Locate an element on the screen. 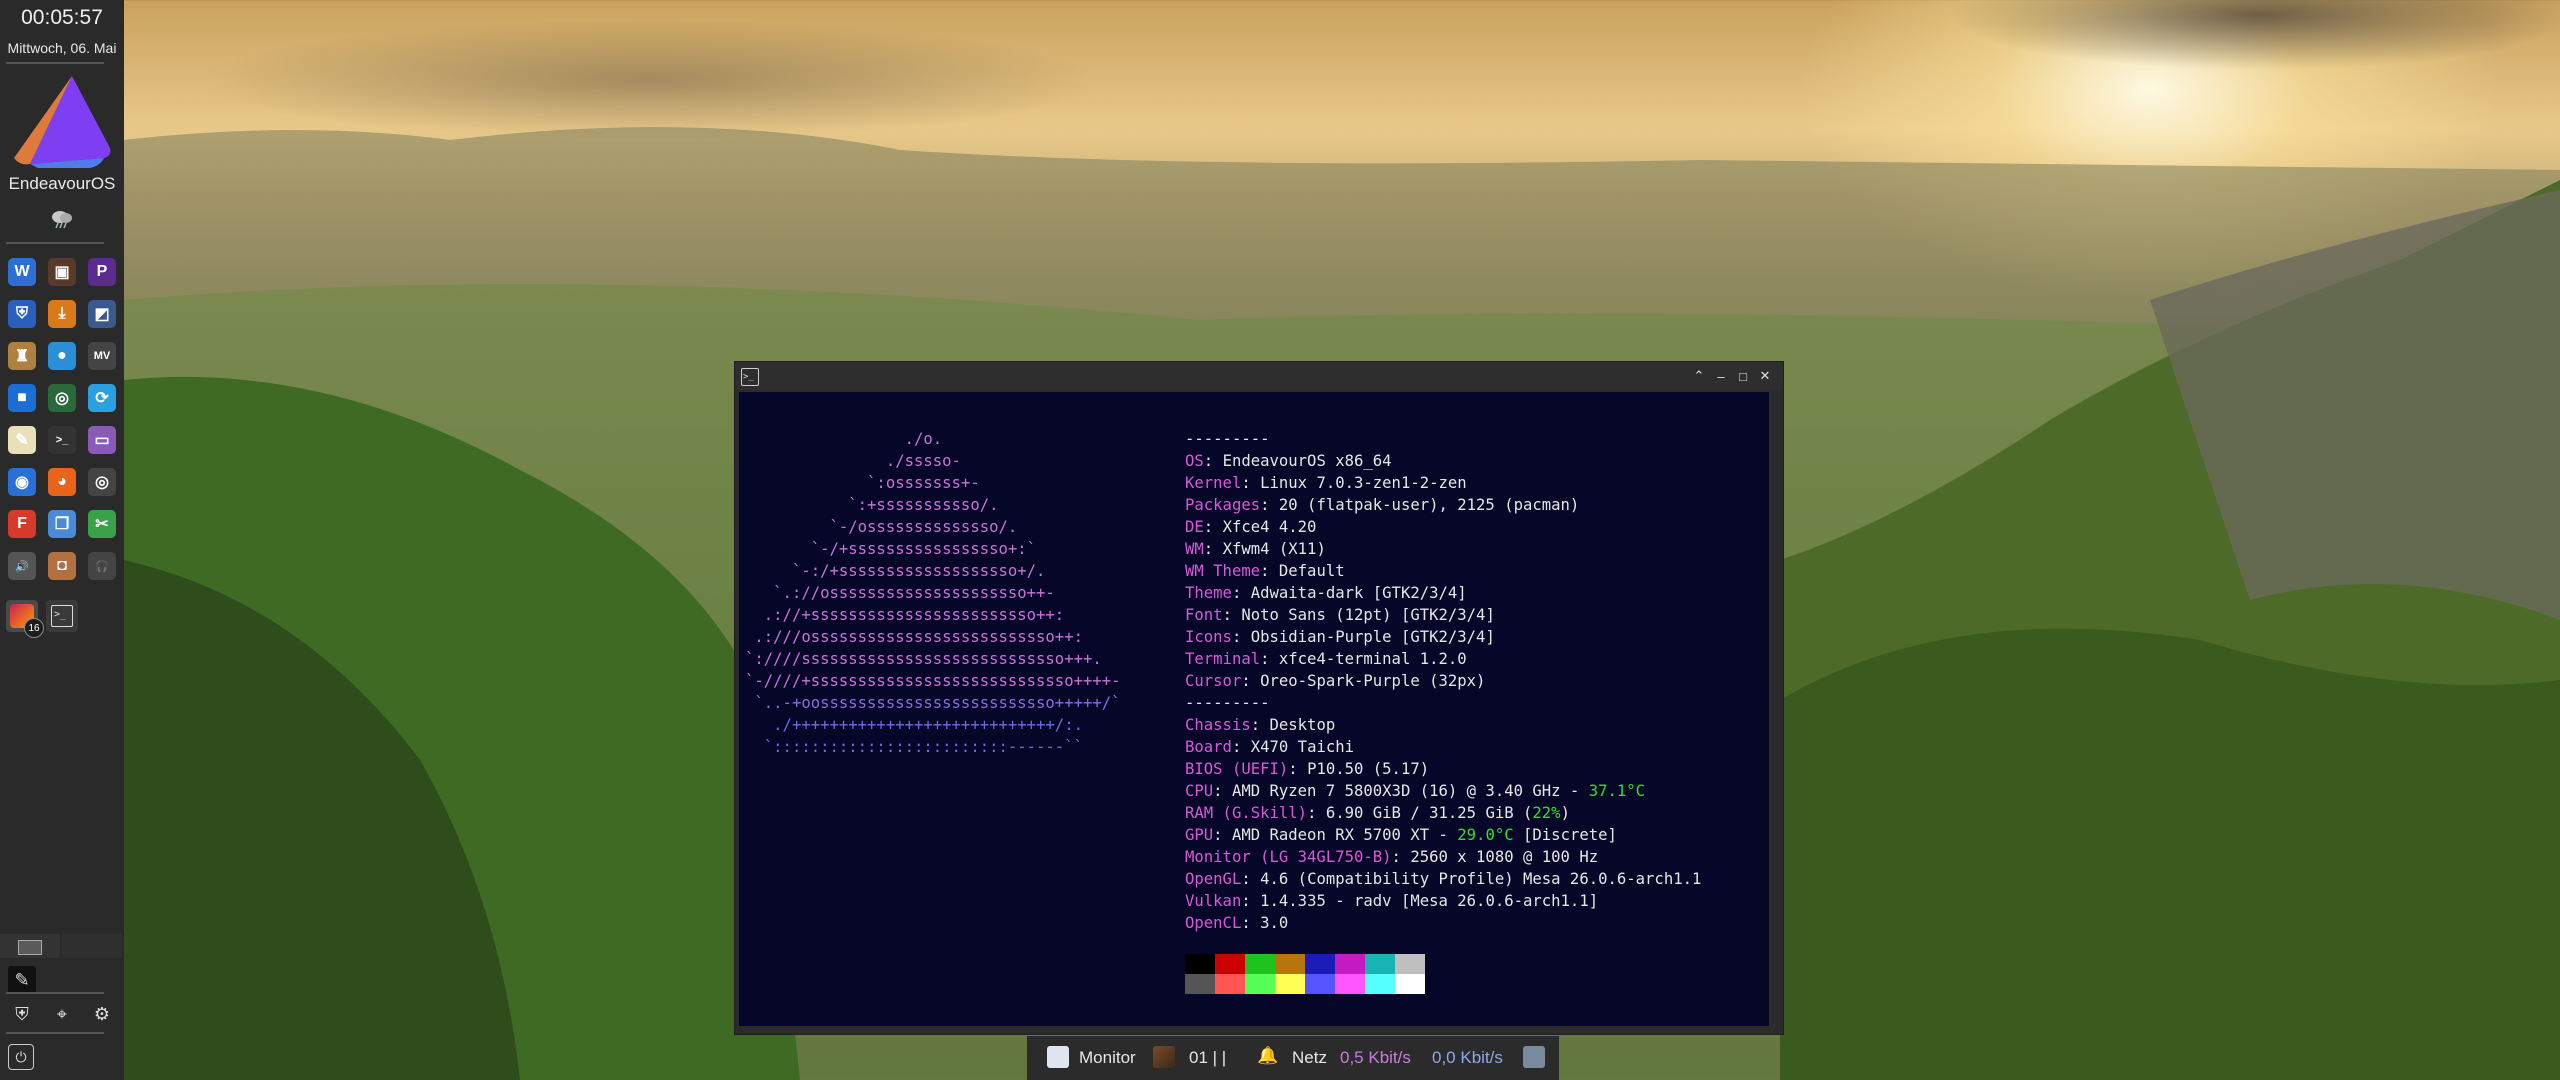 Image resolution: width=2560 pixels, height=1080 pixels. info-key: Theme is located at coordinates (1208, 593).